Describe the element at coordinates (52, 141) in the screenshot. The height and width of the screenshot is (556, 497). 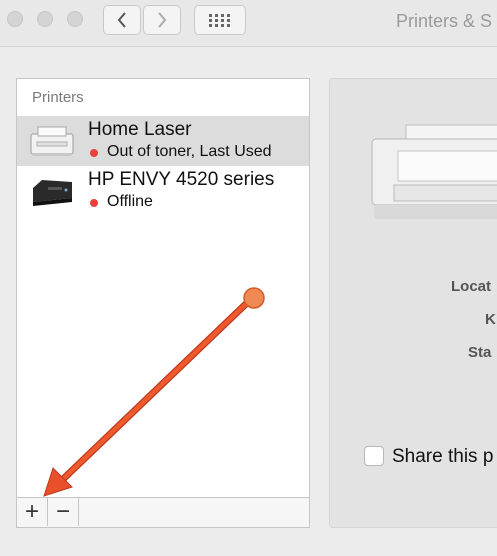
I see `laser-printer-icon` at that location.